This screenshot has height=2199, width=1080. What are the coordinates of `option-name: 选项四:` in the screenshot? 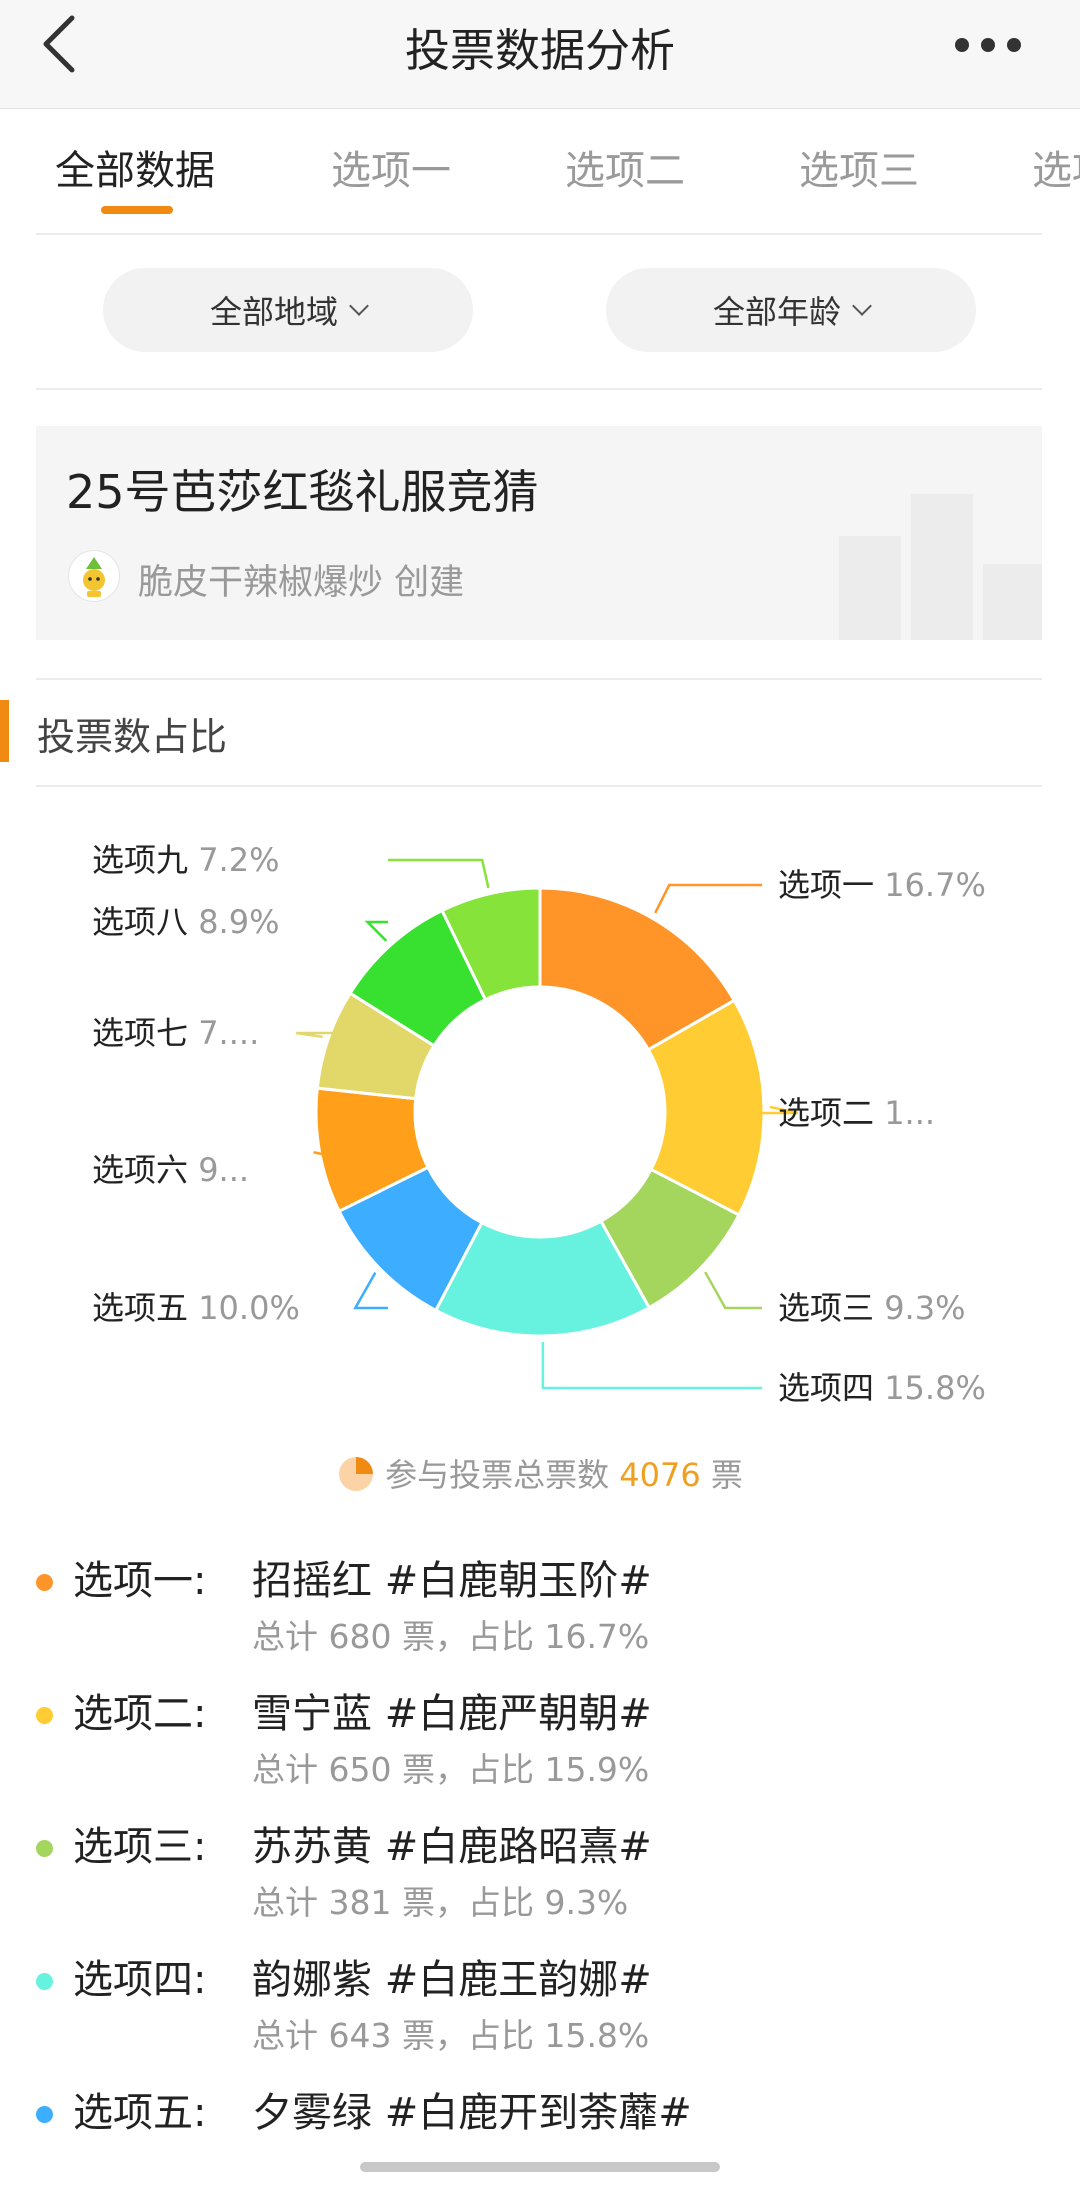 It's located at (140, 1980).